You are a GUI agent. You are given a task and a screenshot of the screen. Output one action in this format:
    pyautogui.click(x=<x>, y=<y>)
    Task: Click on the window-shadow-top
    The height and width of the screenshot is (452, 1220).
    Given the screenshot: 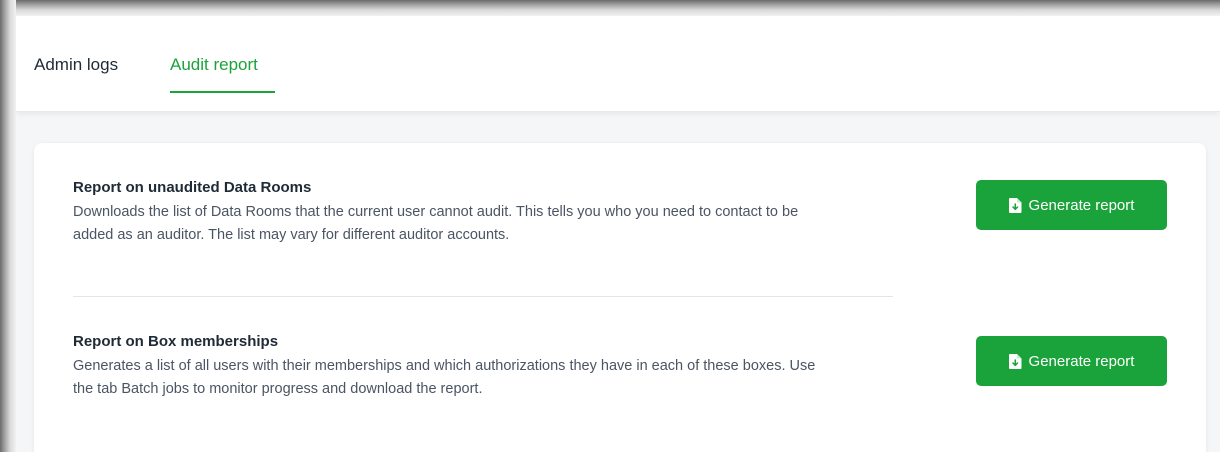 What is the action you would take?
    pyautogui.click(x=610, y=8)
    